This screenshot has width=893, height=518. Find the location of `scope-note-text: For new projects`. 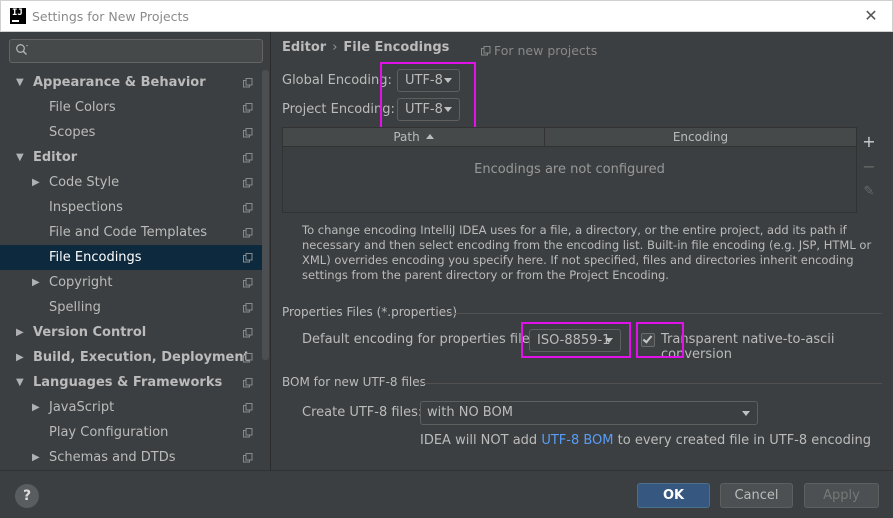

scope-note-text: For new projects is located at coordinates (546, 50).